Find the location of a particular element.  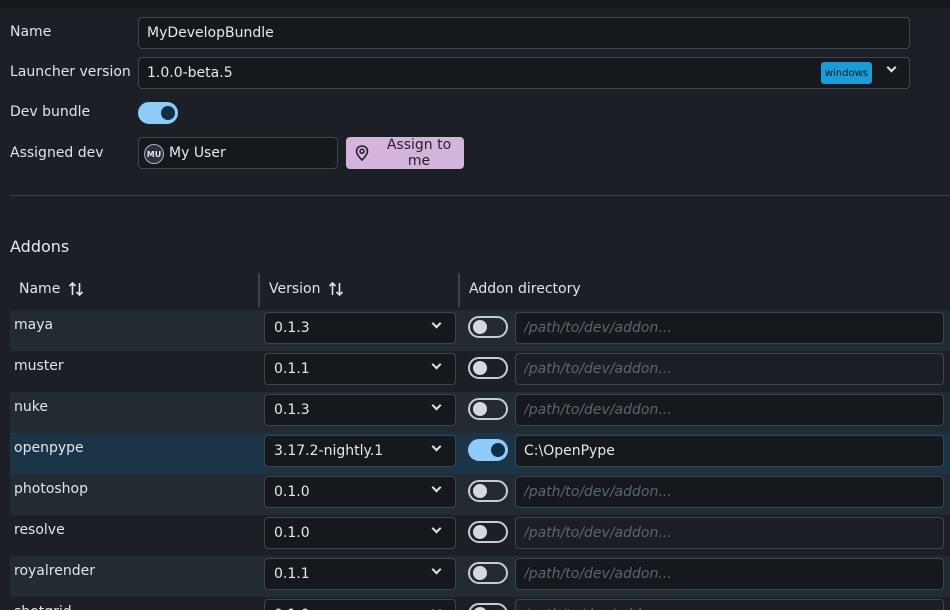

dev-bundle-toggle is located at coordinates (158, 113).